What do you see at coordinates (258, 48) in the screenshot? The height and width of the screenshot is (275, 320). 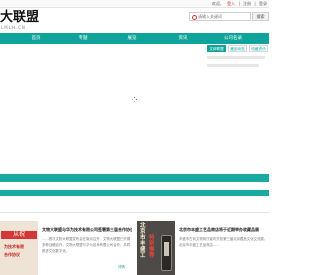 I see `tab-collect-info: 收藏资讯` at bounding box center [258, 48].